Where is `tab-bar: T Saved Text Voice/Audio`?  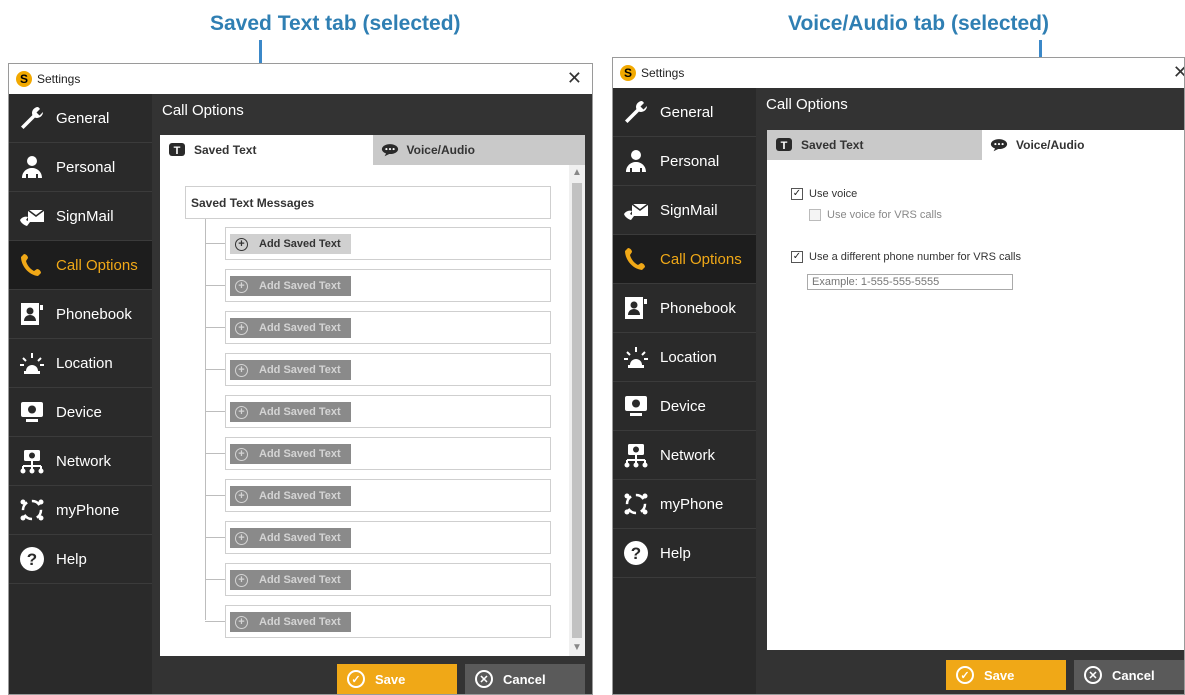 tab-bar: T Saved Text Voice/Audio is located at coordinates (975, 145).